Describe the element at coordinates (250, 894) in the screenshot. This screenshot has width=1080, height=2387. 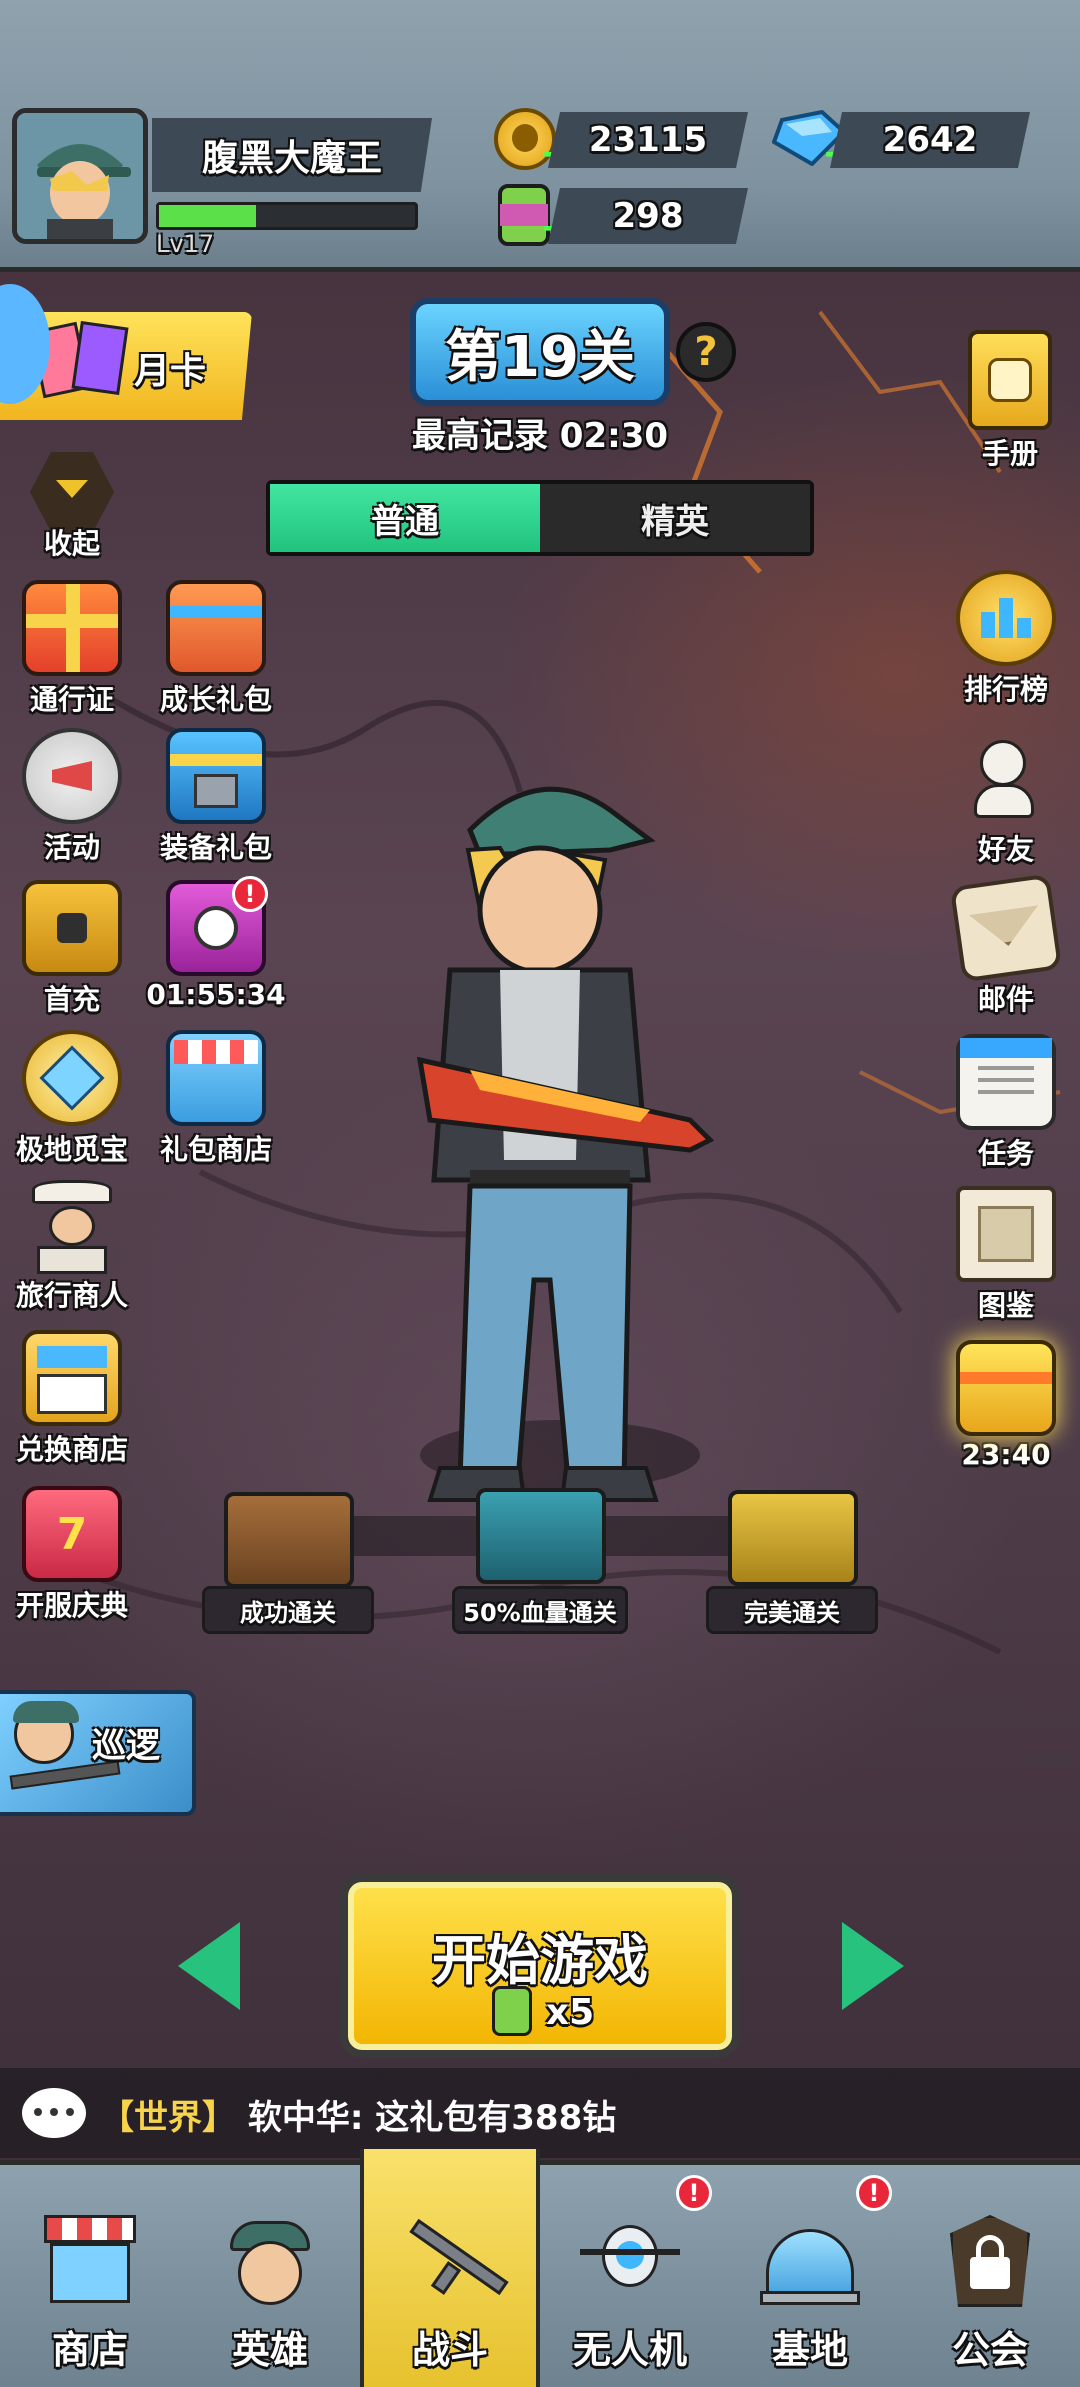
I see `notification-badge: !` at that location.